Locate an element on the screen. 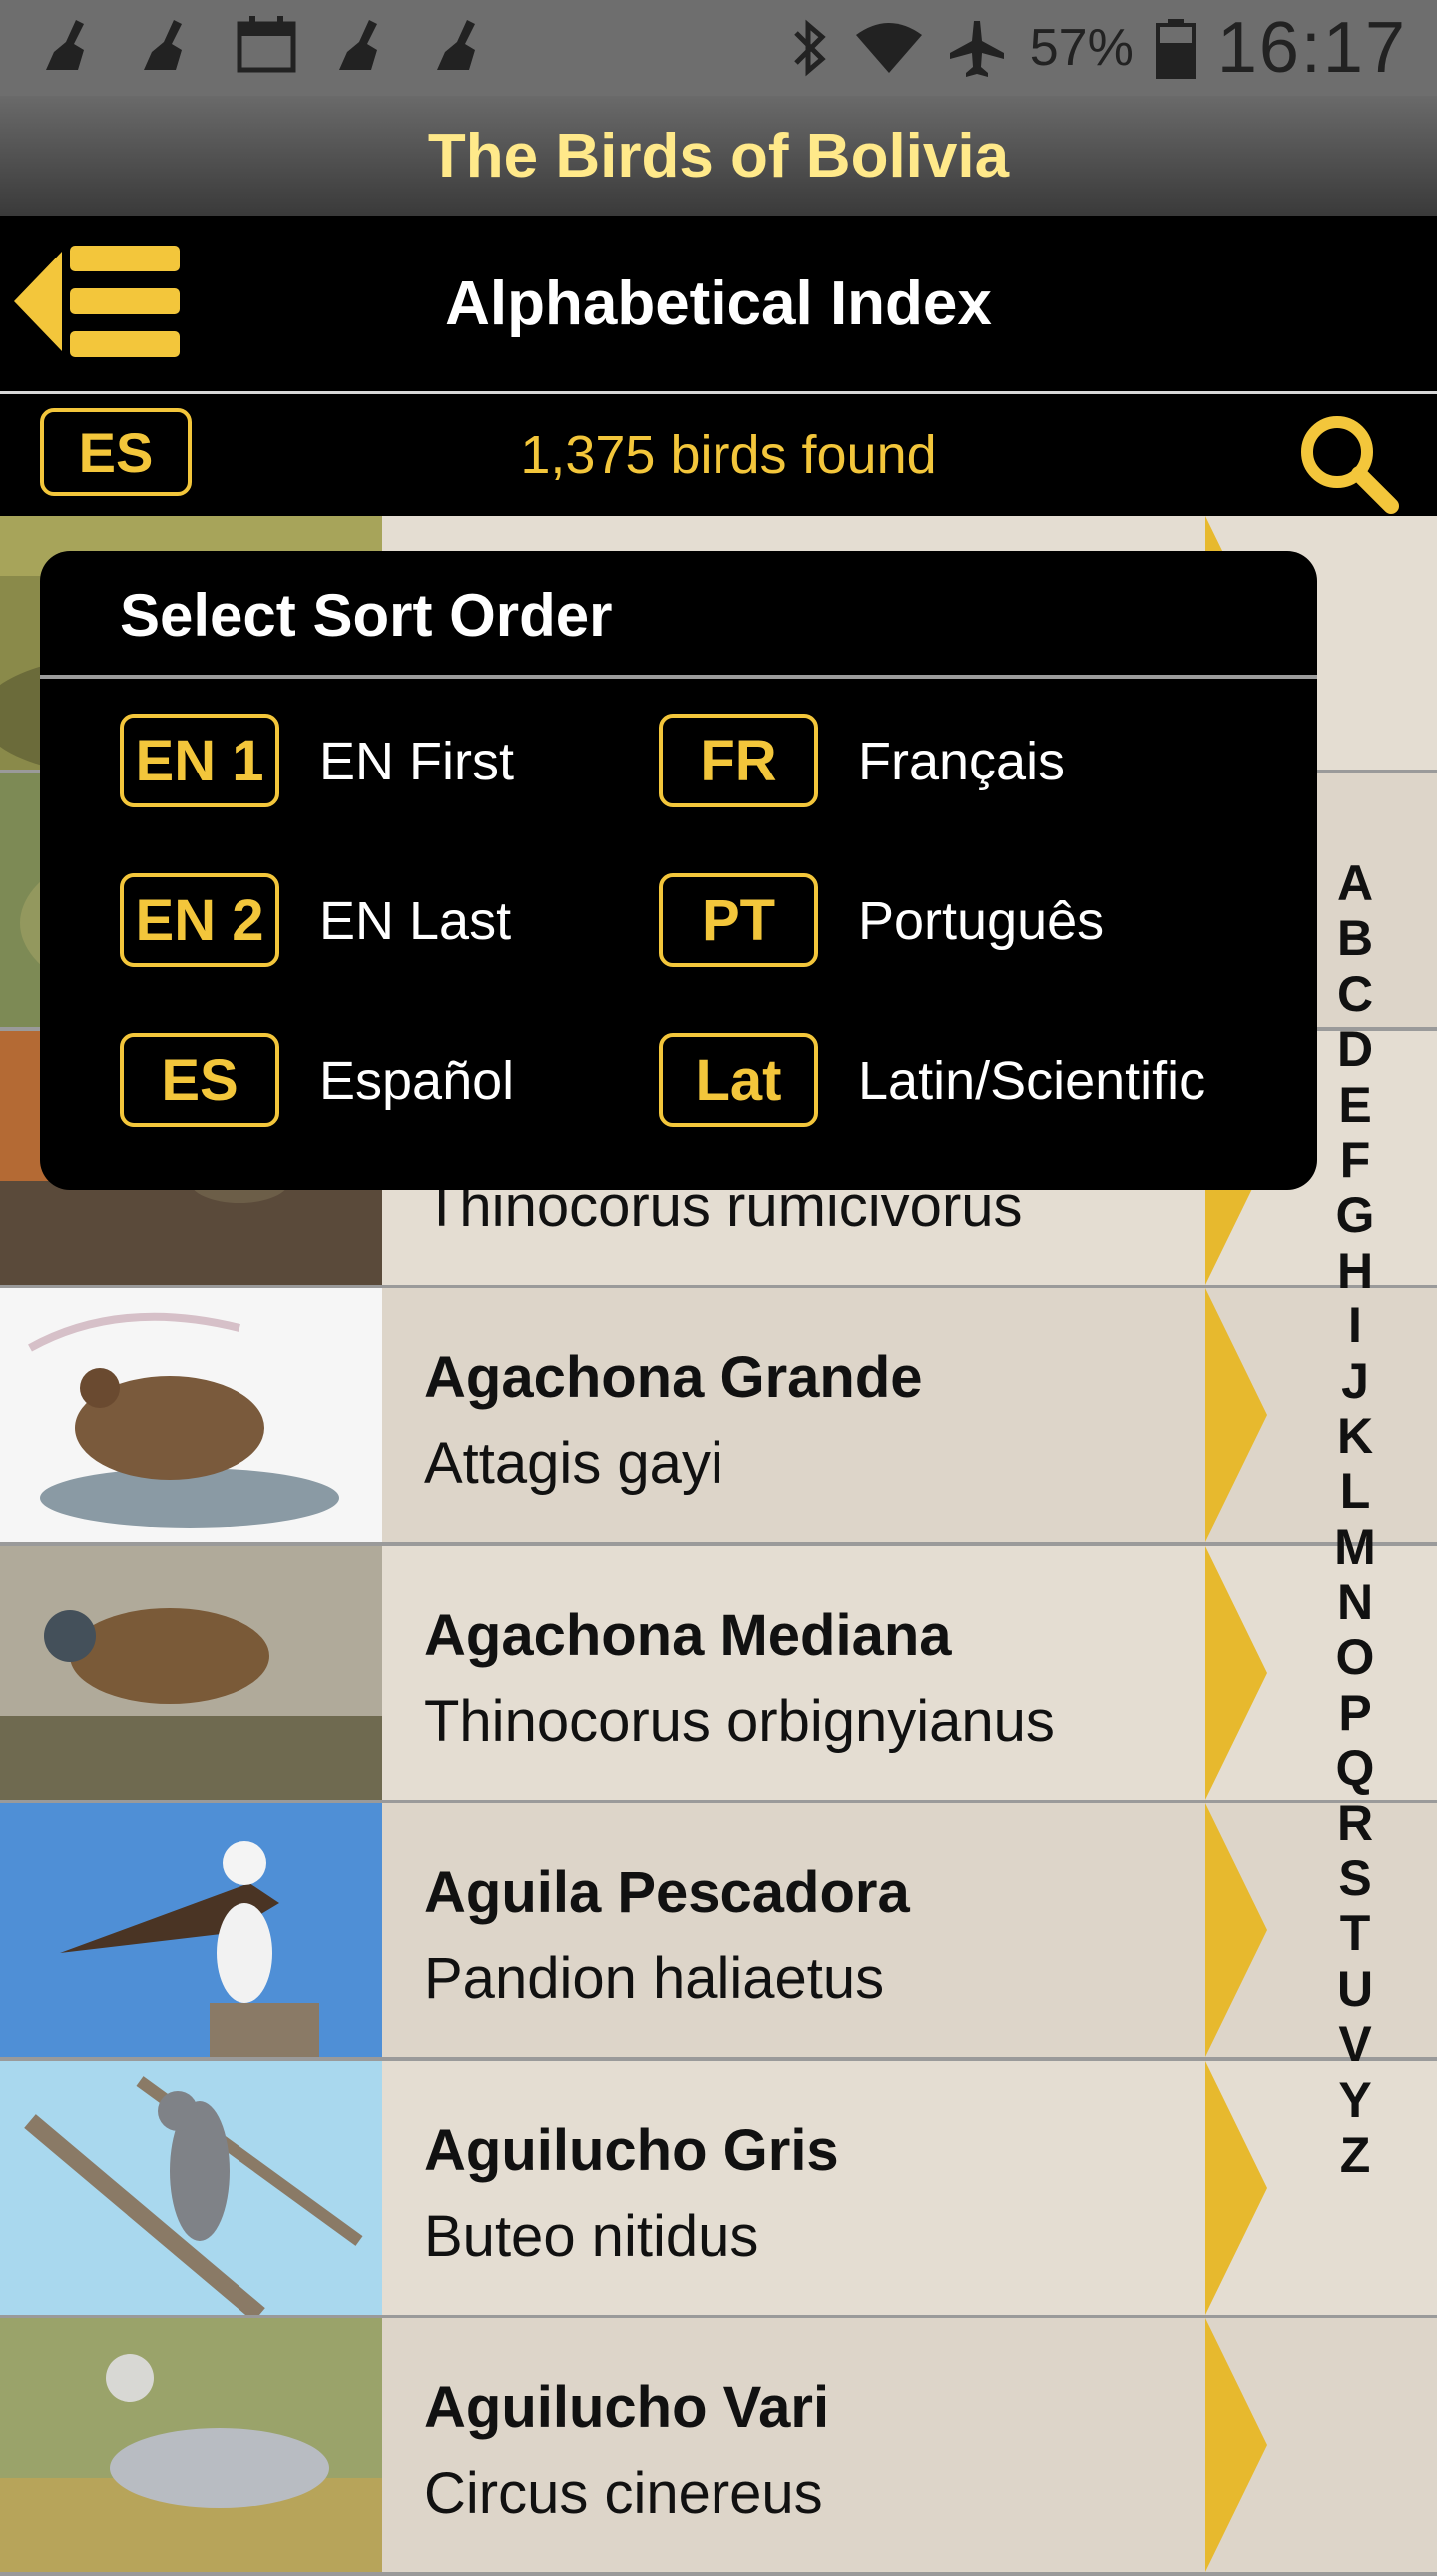  bird-name: Agachona Grande is located at coordinates (673, 1377).